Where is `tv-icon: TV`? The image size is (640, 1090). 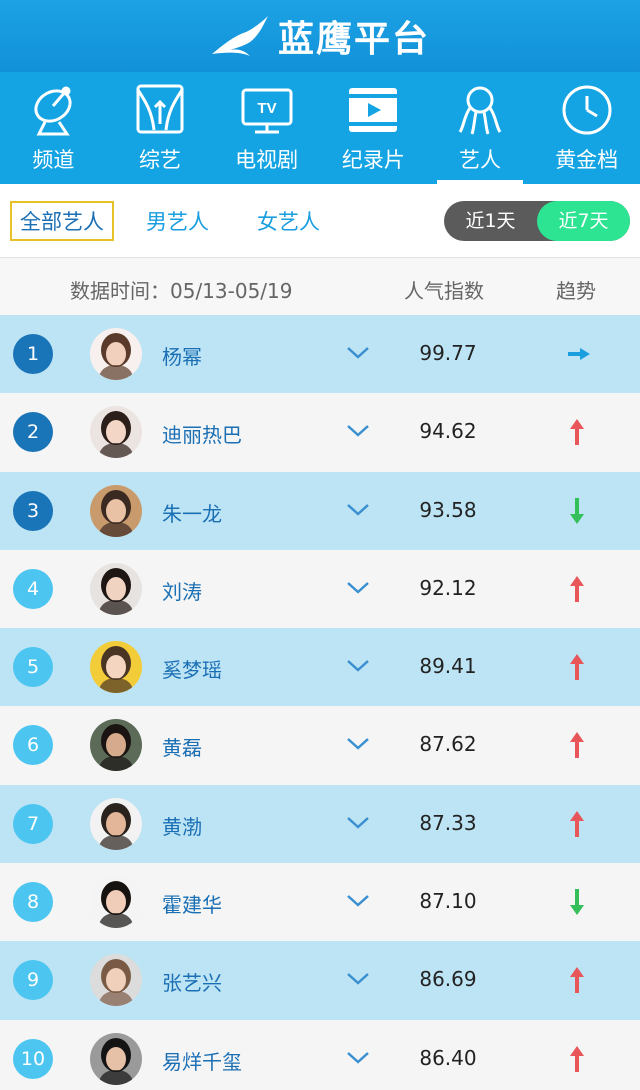 tv-icon: TV is located at coordinates (267, 111).